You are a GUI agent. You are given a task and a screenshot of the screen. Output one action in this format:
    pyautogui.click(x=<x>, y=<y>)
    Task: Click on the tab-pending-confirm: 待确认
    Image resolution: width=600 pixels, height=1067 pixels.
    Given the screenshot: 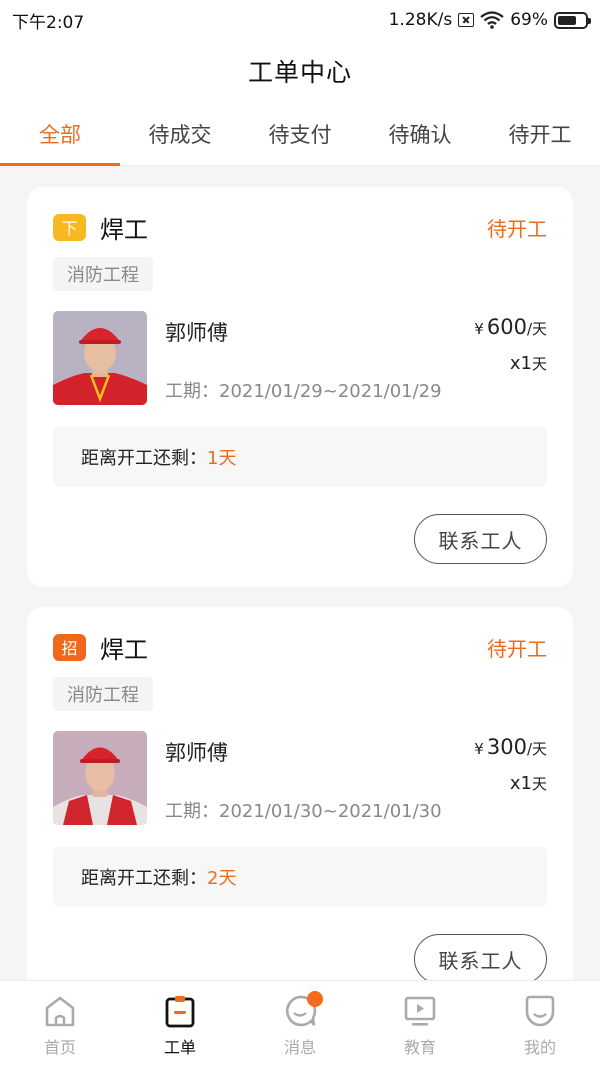 What is the action you would take?
    pyautogui.click(x=420, y=133)
    